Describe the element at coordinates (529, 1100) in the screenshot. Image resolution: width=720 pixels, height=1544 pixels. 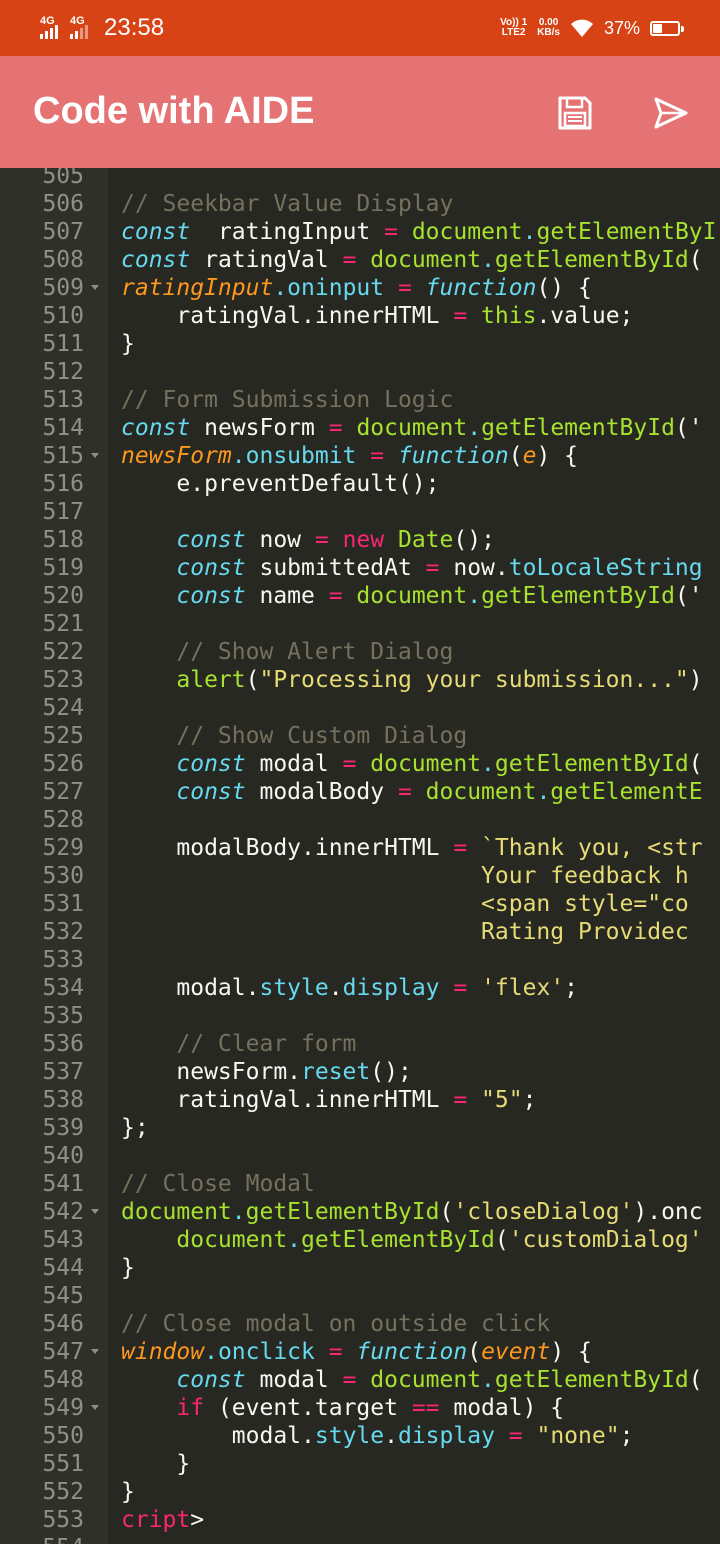
I see `code-token: ;` at that location.